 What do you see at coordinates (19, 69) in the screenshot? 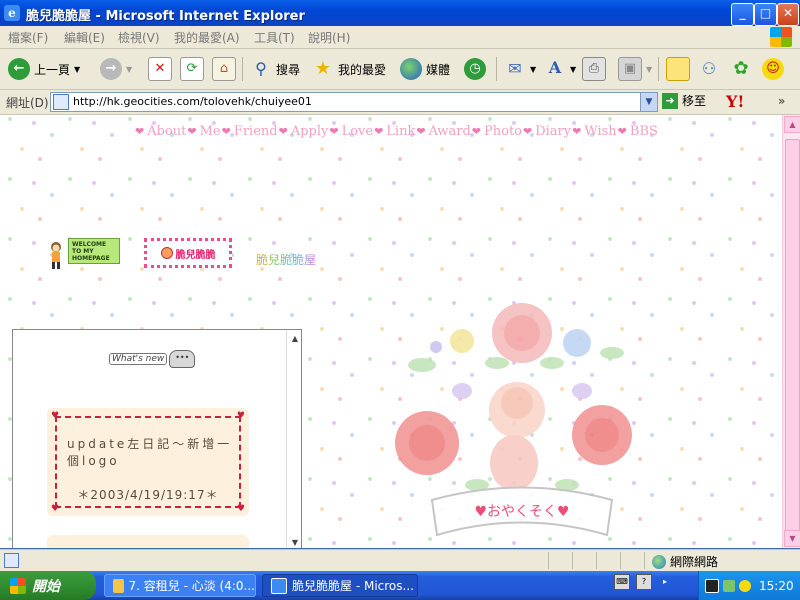
I see `back-arrow-icon: ←` at bounding box center [19, 69].